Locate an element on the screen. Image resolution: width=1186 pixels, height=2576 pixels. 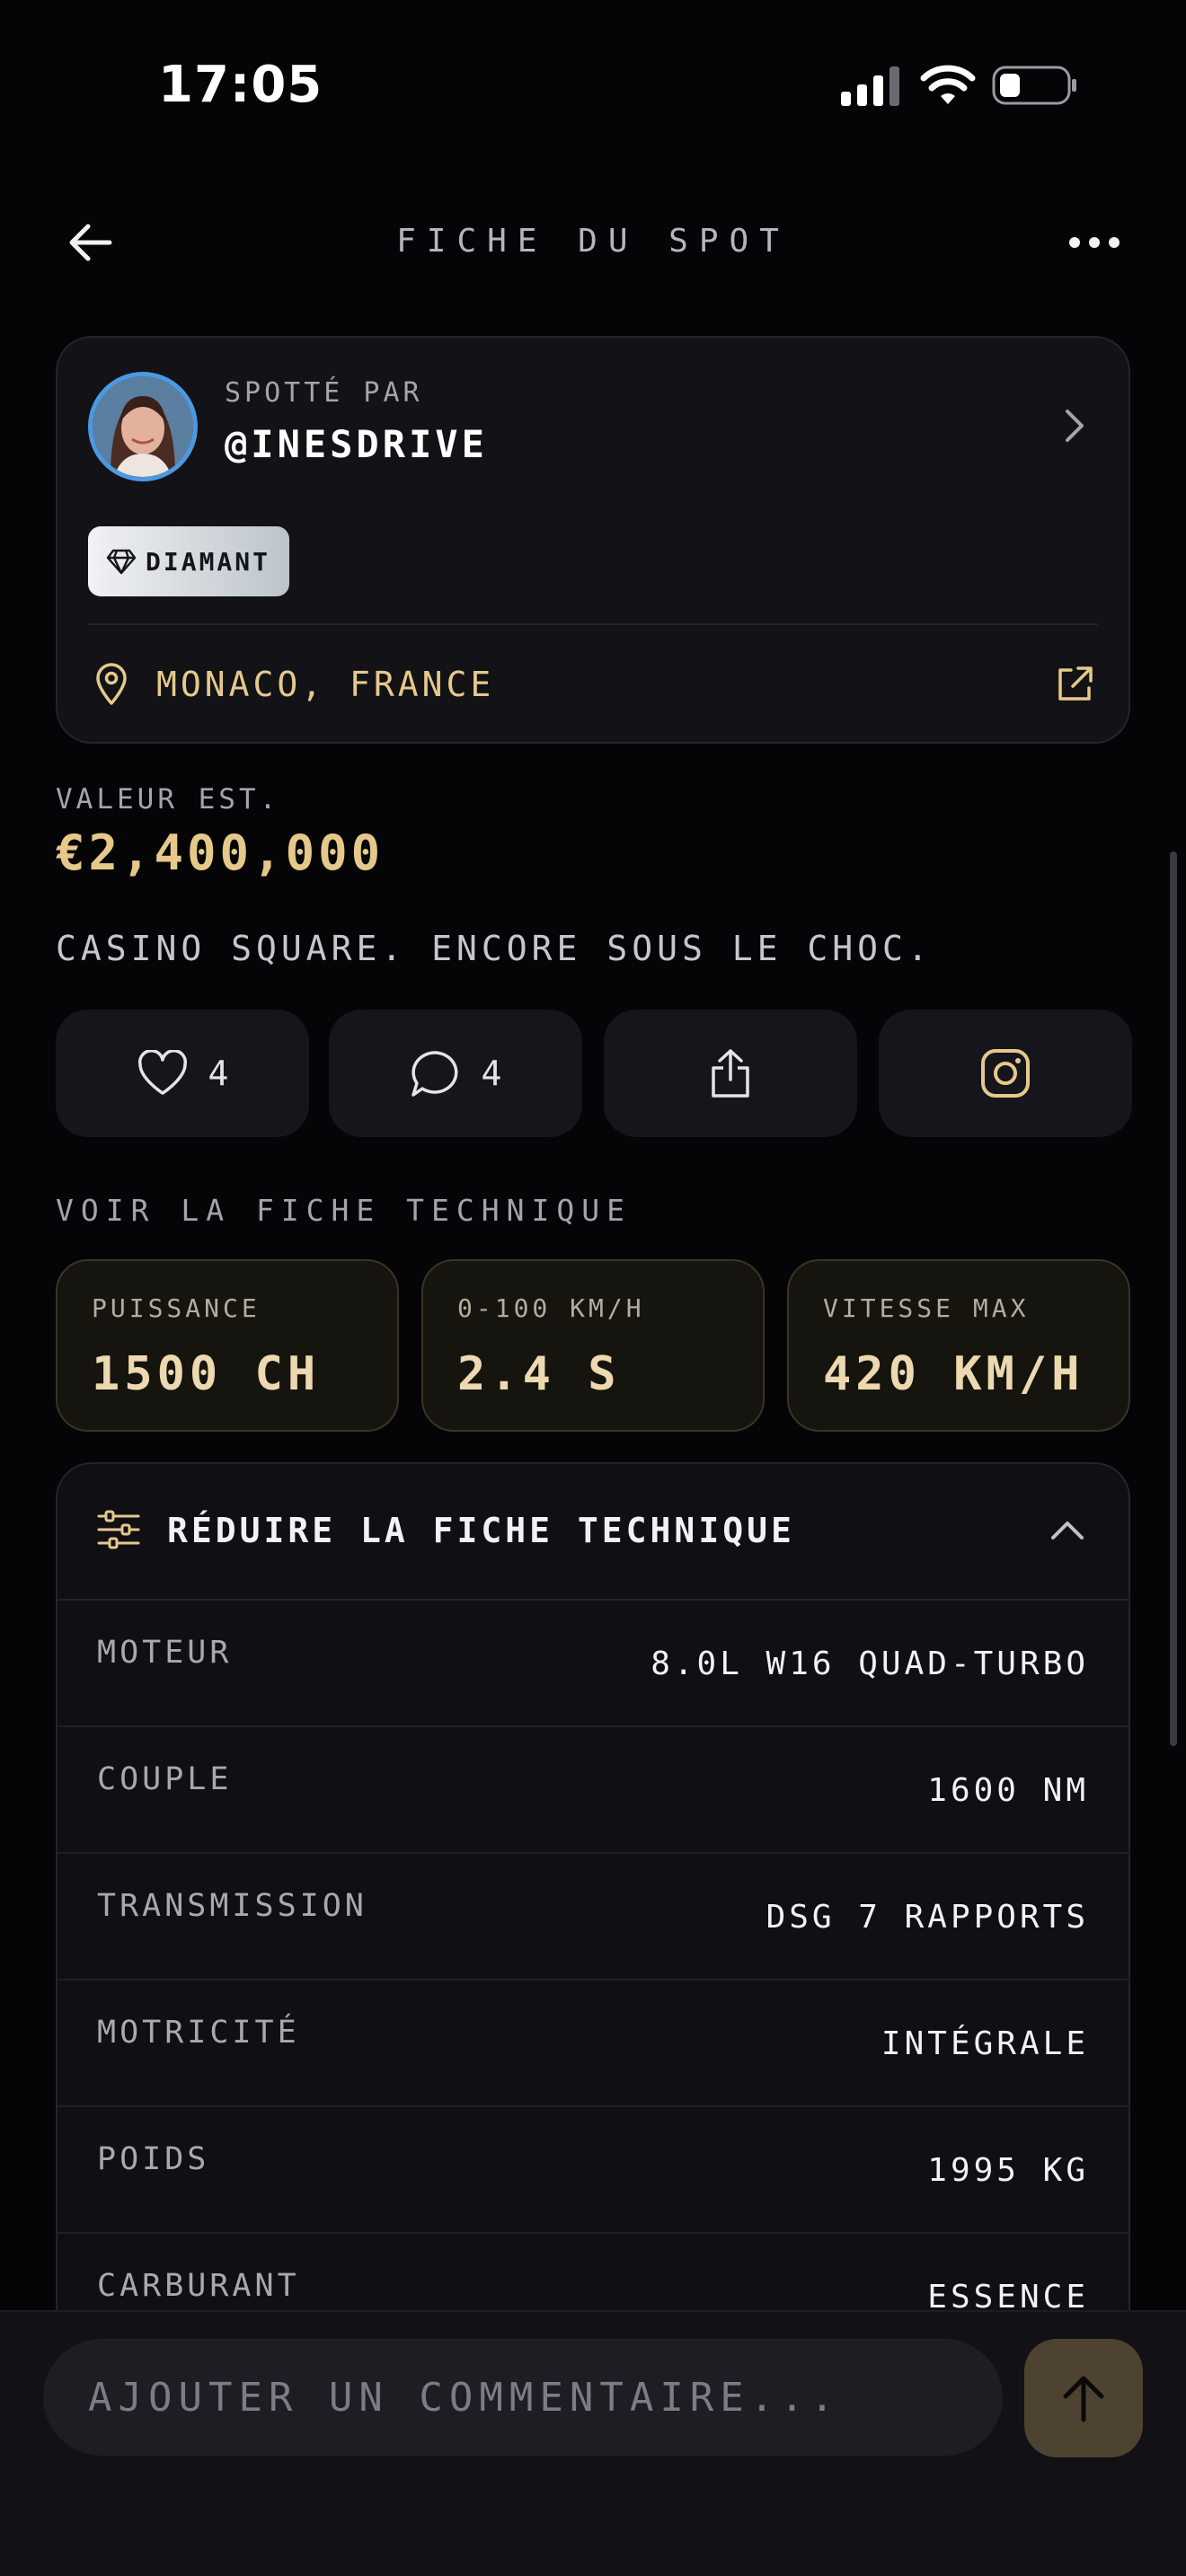
comment-button: 4 is located at coordinates (455, 1073).